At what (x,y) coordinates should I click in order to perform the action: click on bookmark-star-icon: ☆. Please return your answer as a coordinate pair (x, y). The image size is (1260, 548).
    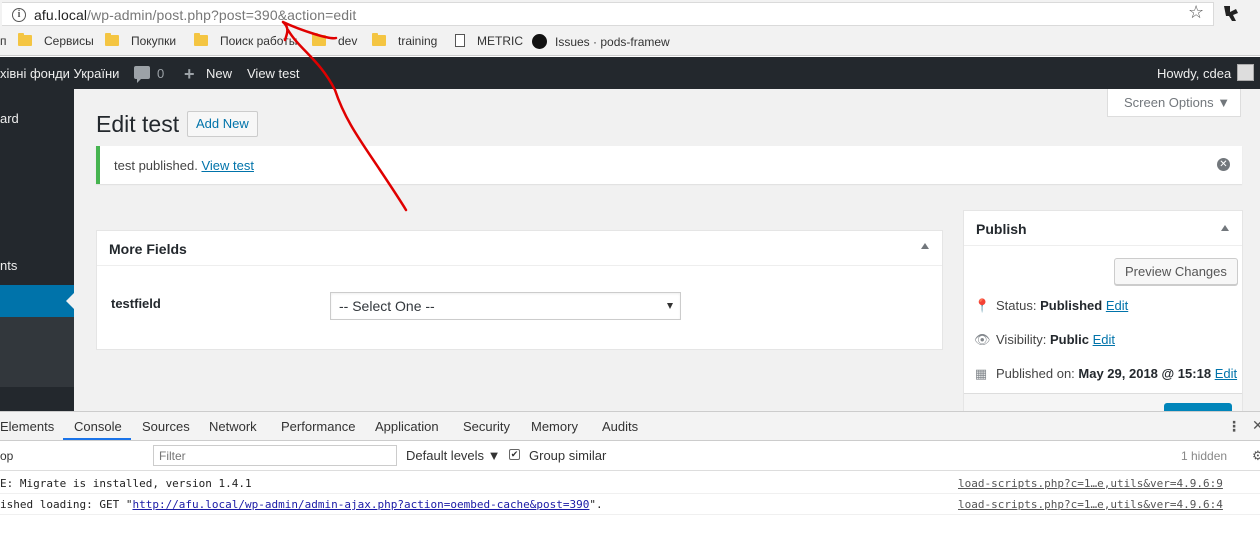
    Looking at the image, I should click on (1196, 12).